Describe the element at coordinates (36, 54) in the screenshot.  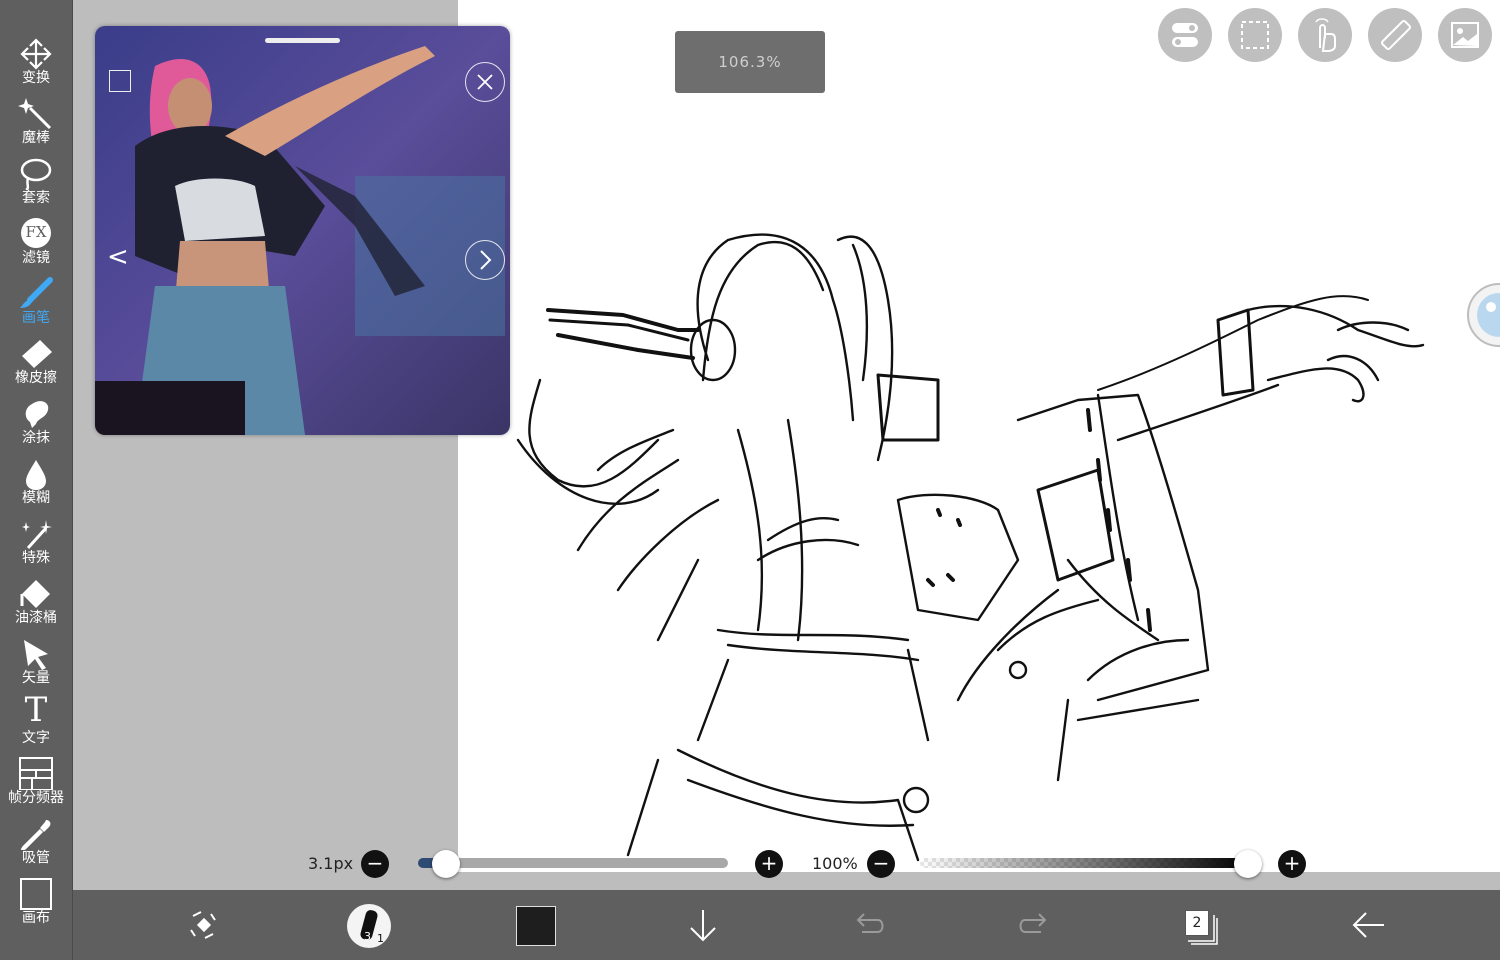
I see `move-arrows-icon` at that location.